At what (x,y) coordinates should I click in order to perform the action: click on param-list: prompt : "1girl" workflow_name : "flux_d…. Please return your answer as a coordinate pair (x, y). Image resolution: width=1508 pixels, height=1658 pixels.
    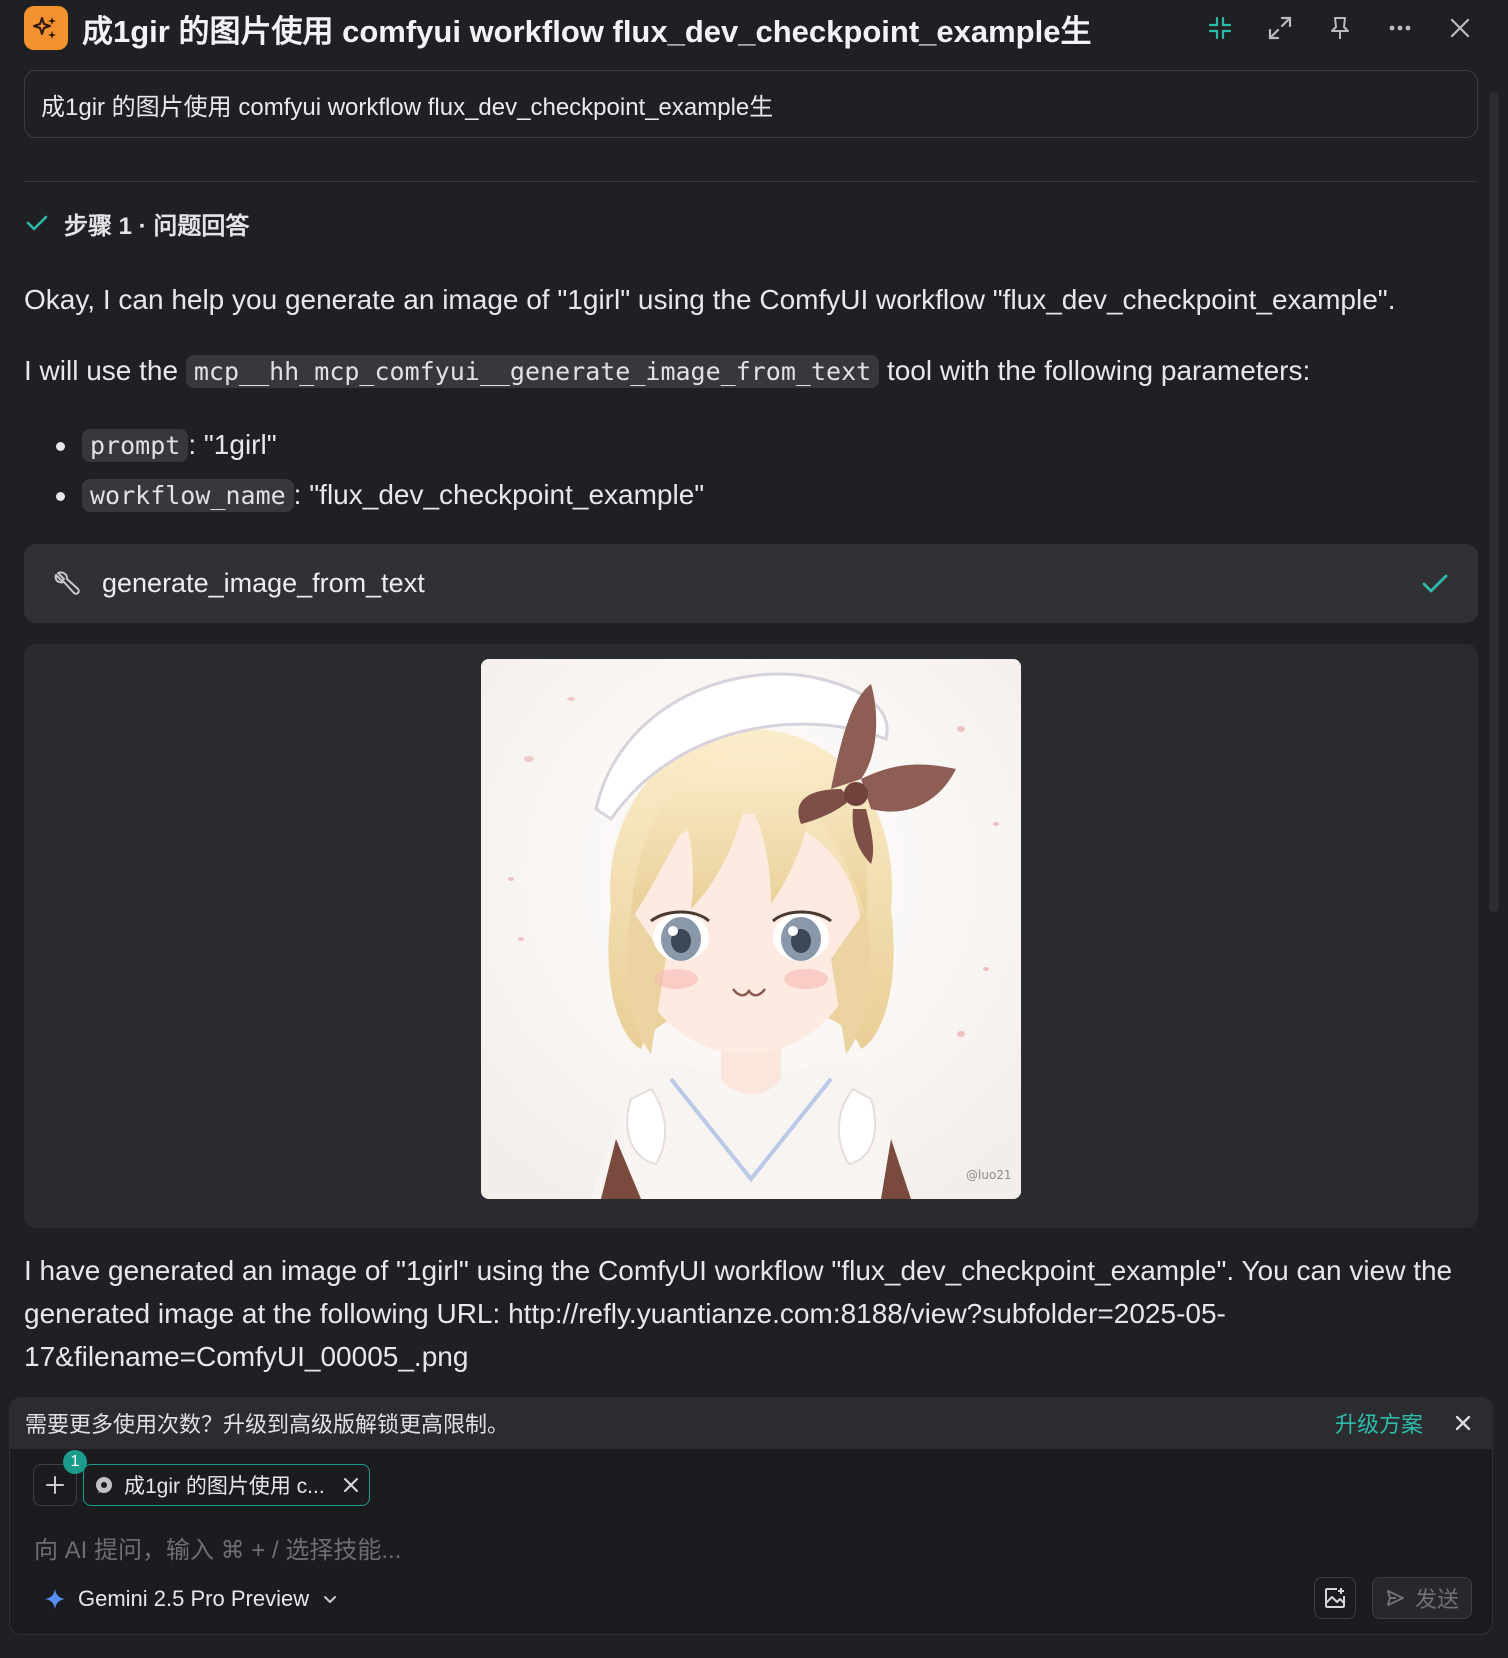
    Looking at the image, I should click on (724, 470).